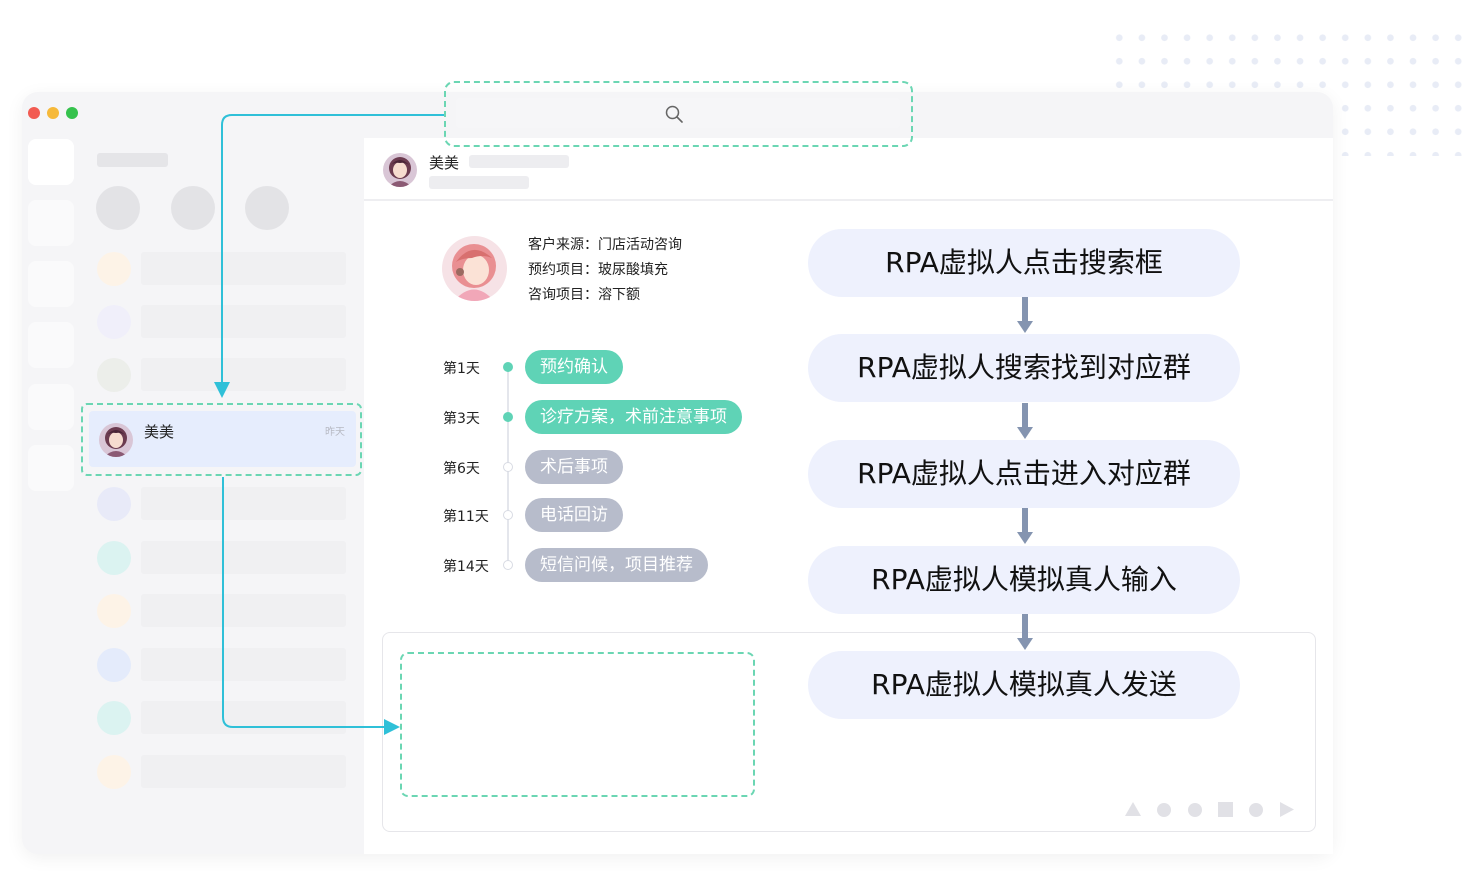  I want to click on connector-lines, so click(329, 424).